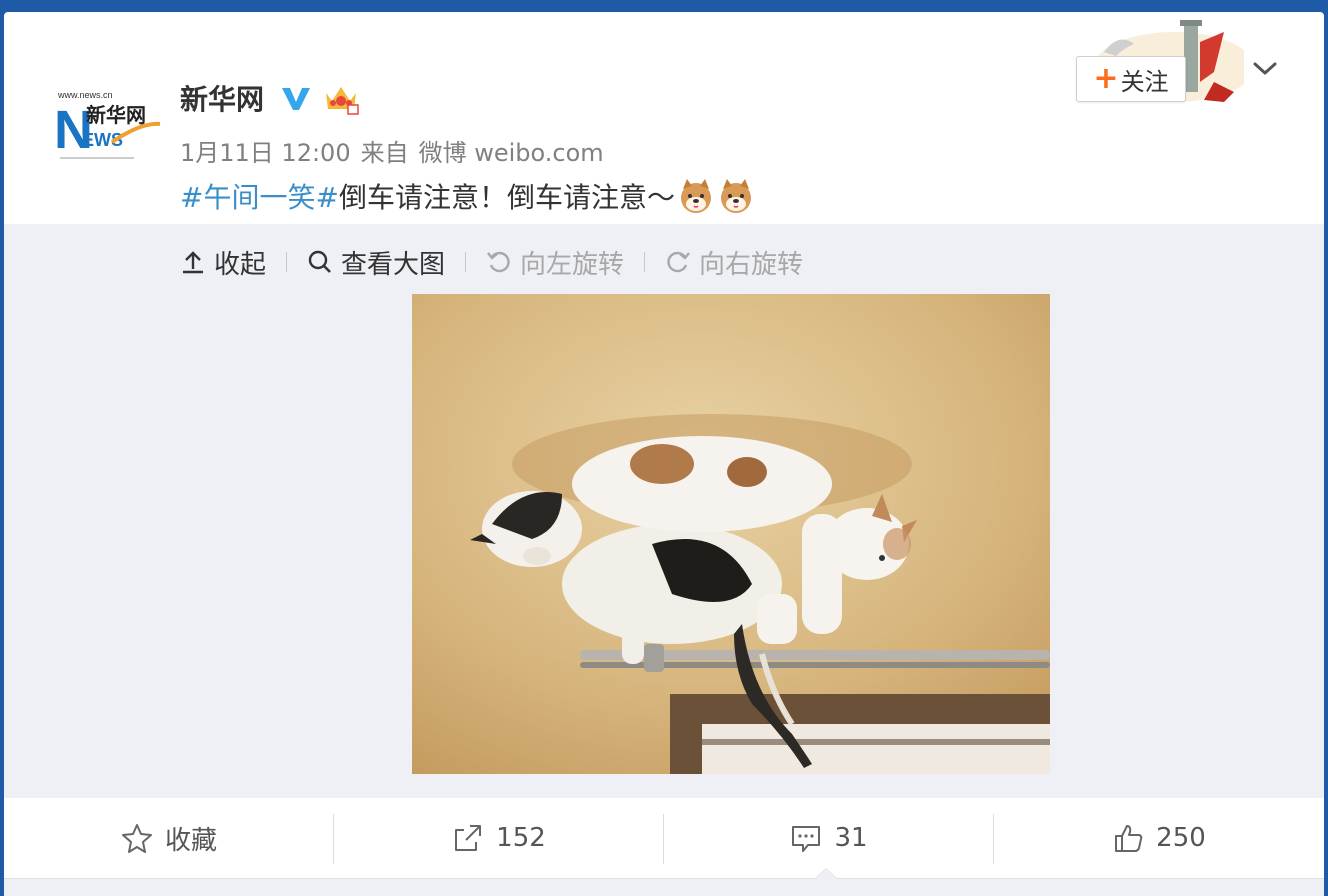 The height and width of the screenshot is (896, 1328). I want to click on rotate-right-label: 向右旋转, so click(751, 264).